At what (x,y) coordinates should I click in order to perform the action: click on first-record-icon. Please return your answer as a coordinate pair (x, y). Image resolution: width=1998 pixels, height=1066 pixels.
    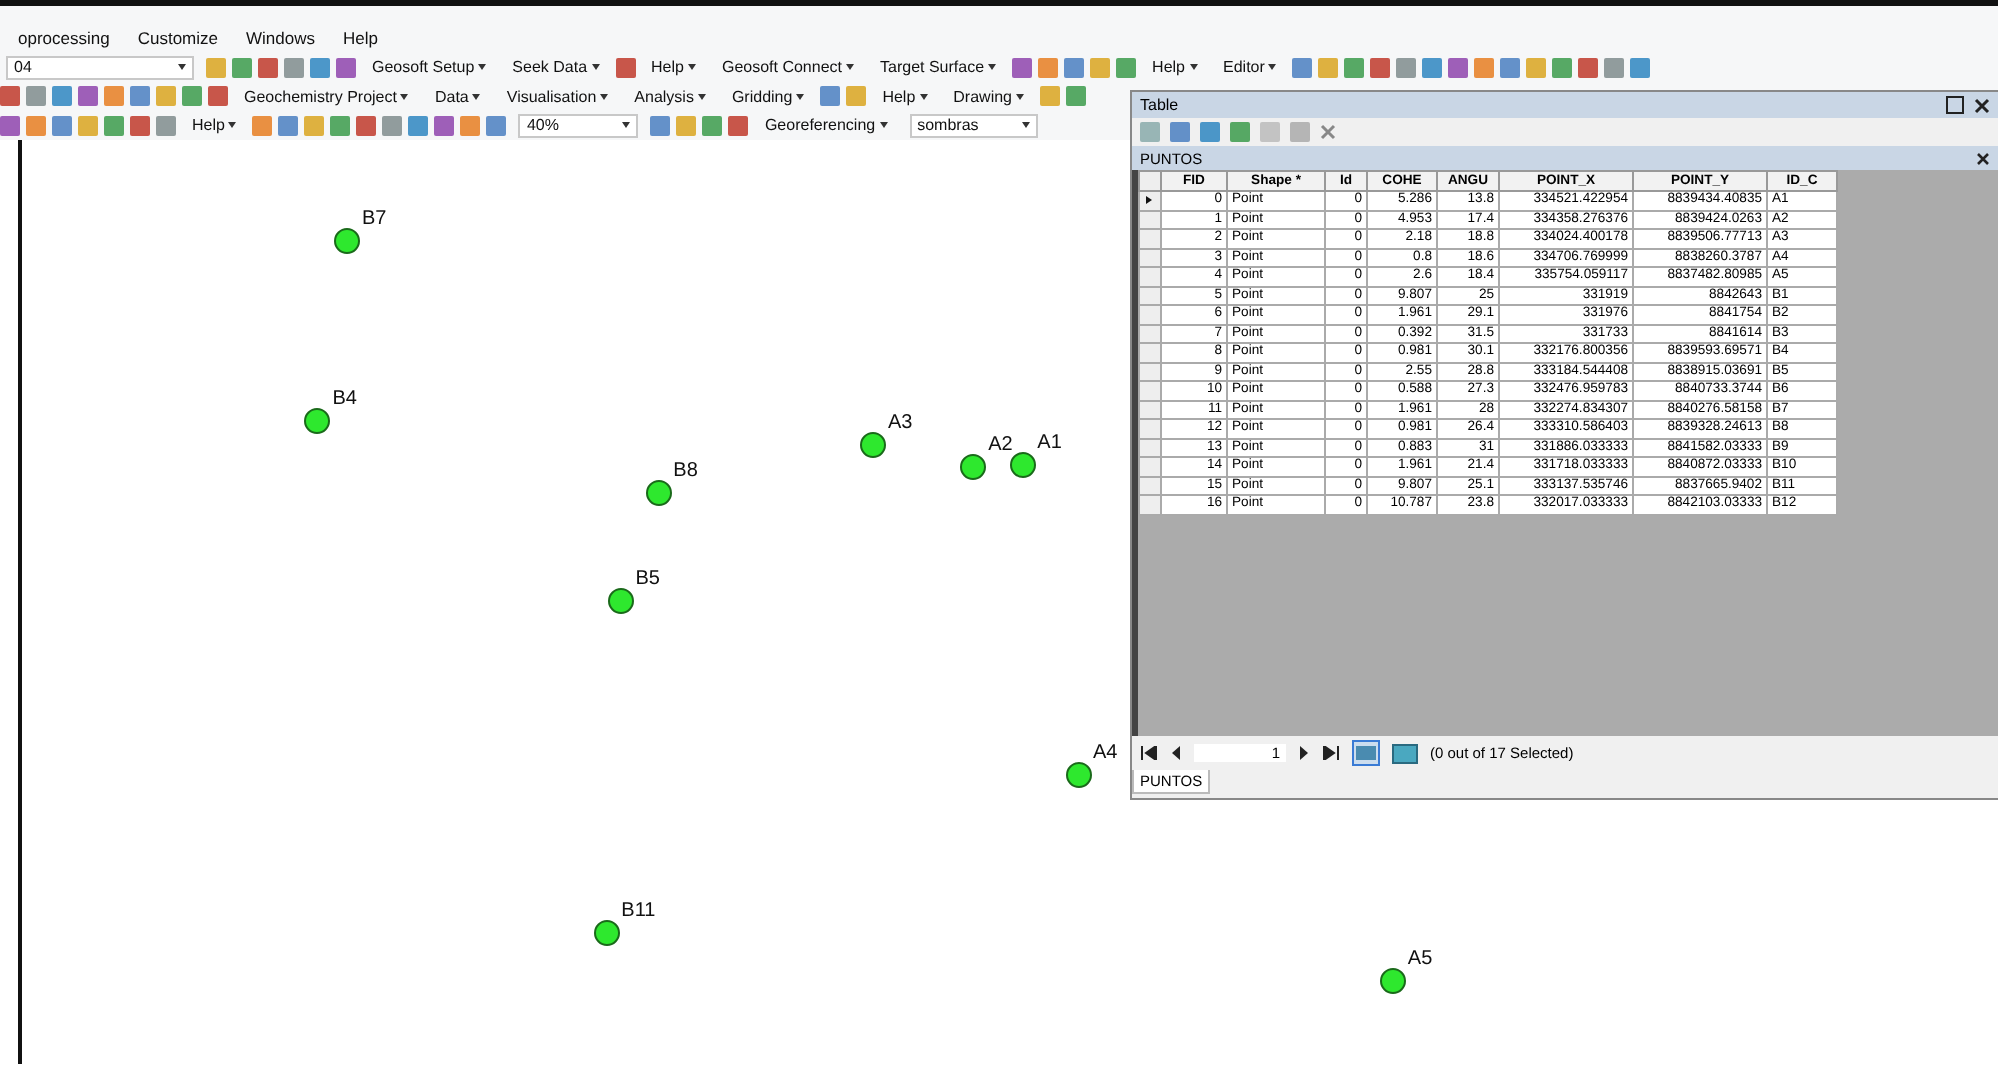
    Looking at the image, I should click on (1149, 753).